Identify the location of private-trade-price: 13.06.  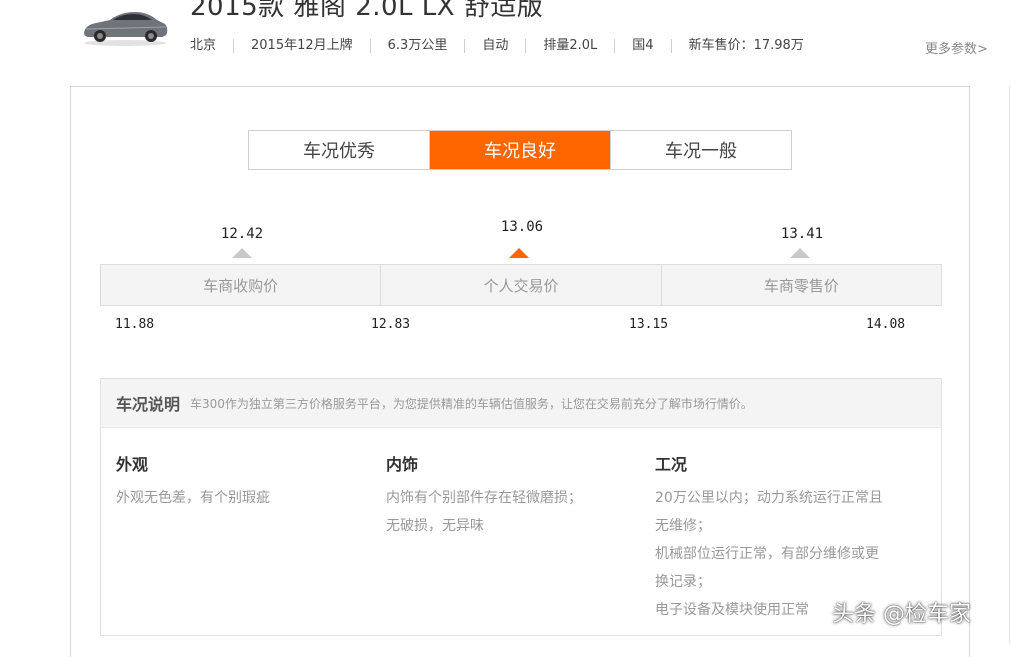
(522, 227).